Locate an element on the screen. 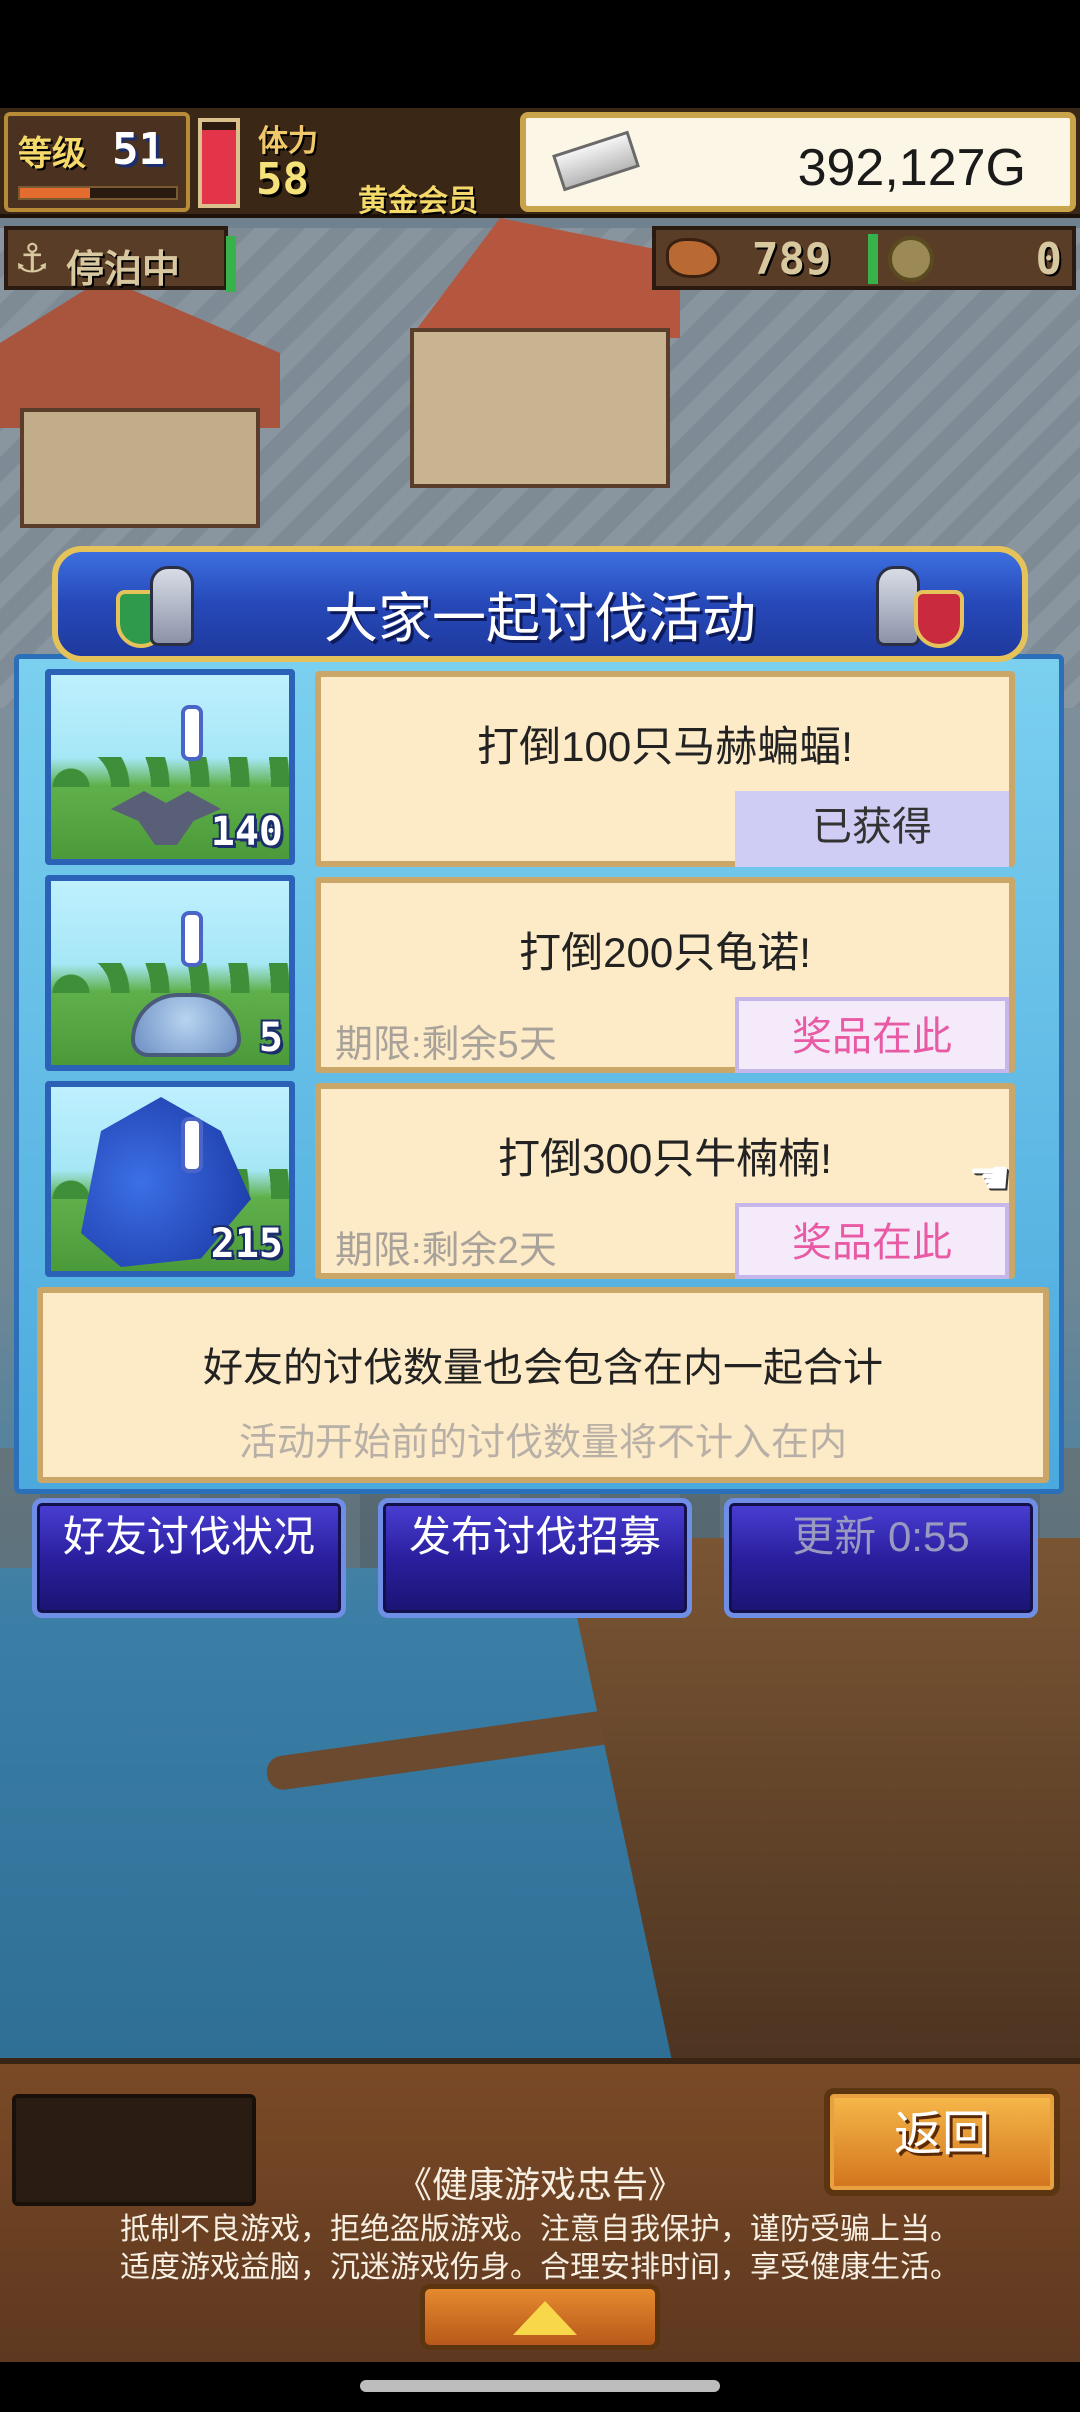  top-hud: 等级 51 体力 58 黄金会员 392,127G is located at coordinates (540, 163).